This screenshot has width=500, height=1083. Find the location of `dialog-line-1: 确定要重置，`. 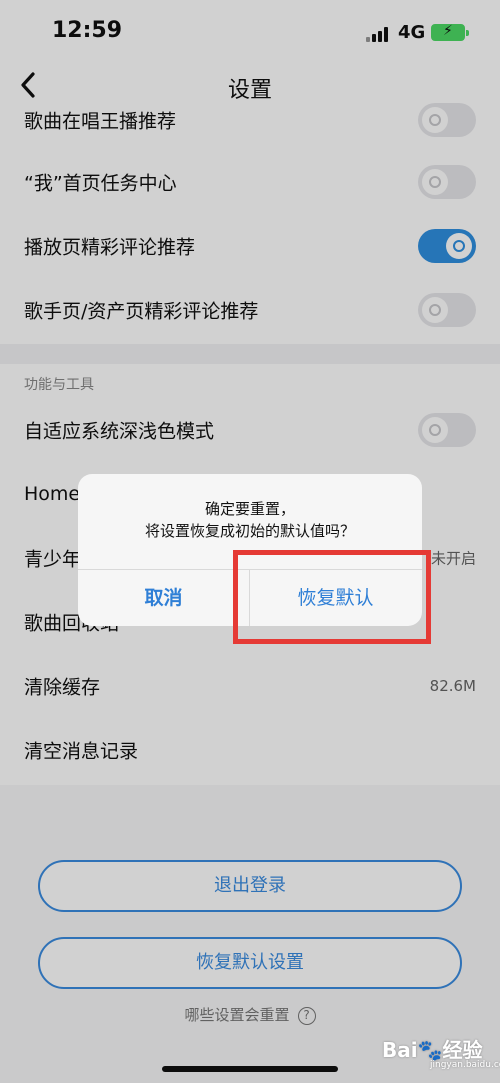

dialog-line-1: 确定要重置， is located at coordinates (249, 509).